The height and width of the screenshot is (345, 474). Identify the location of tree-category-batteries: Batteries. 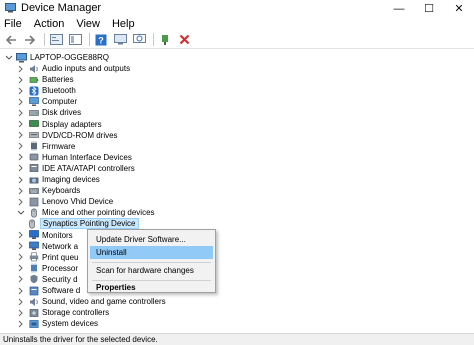
(45, 79).